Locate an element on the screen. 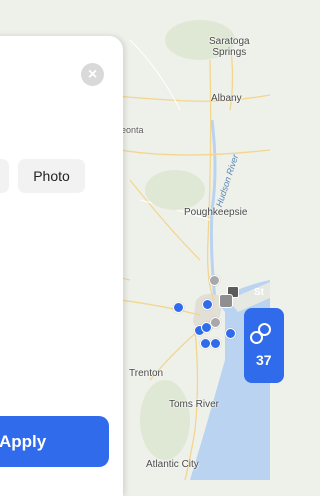 The height and width of the screenshot is (496, 320). place-toms-river: Toms River is located at coordinates (194, 404).